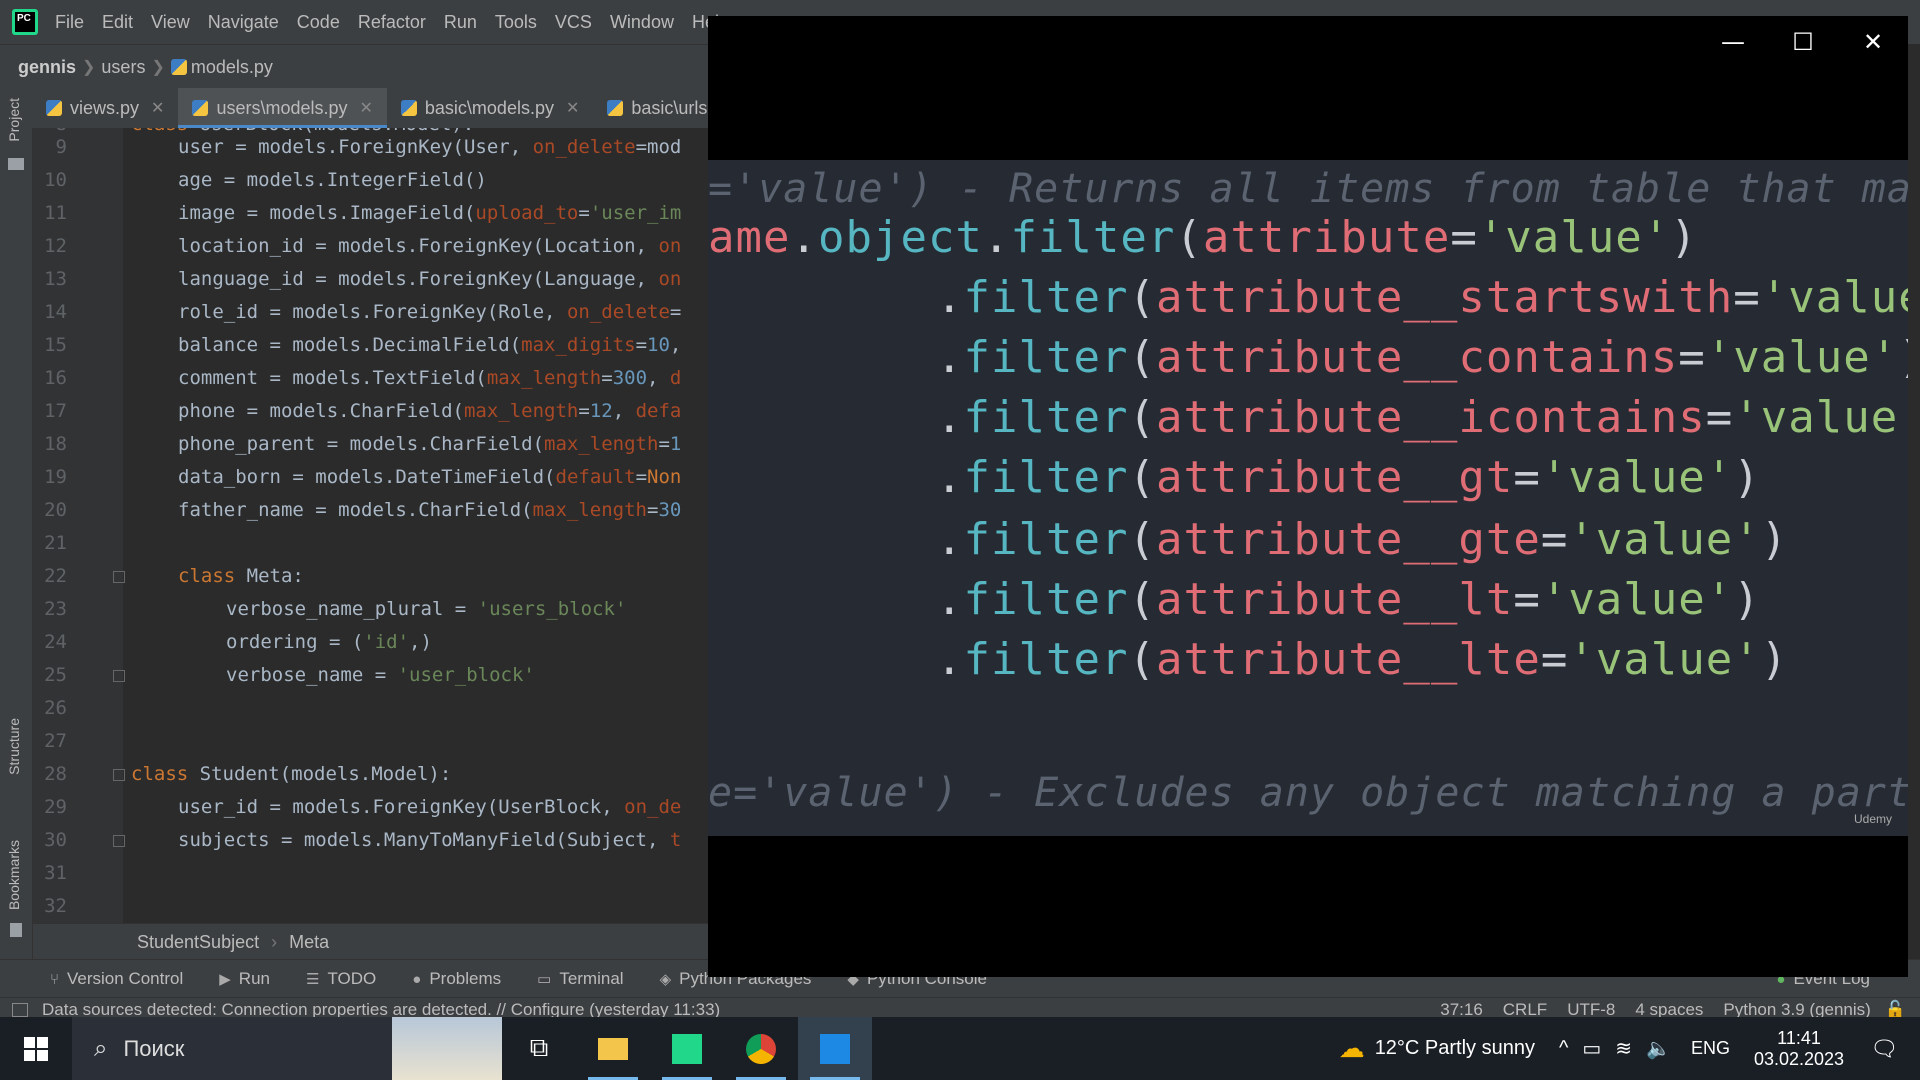 Image resolution: width=1920 pixels, height=1080 pixels. I want to click on menu-view: View, so click(170, 22).